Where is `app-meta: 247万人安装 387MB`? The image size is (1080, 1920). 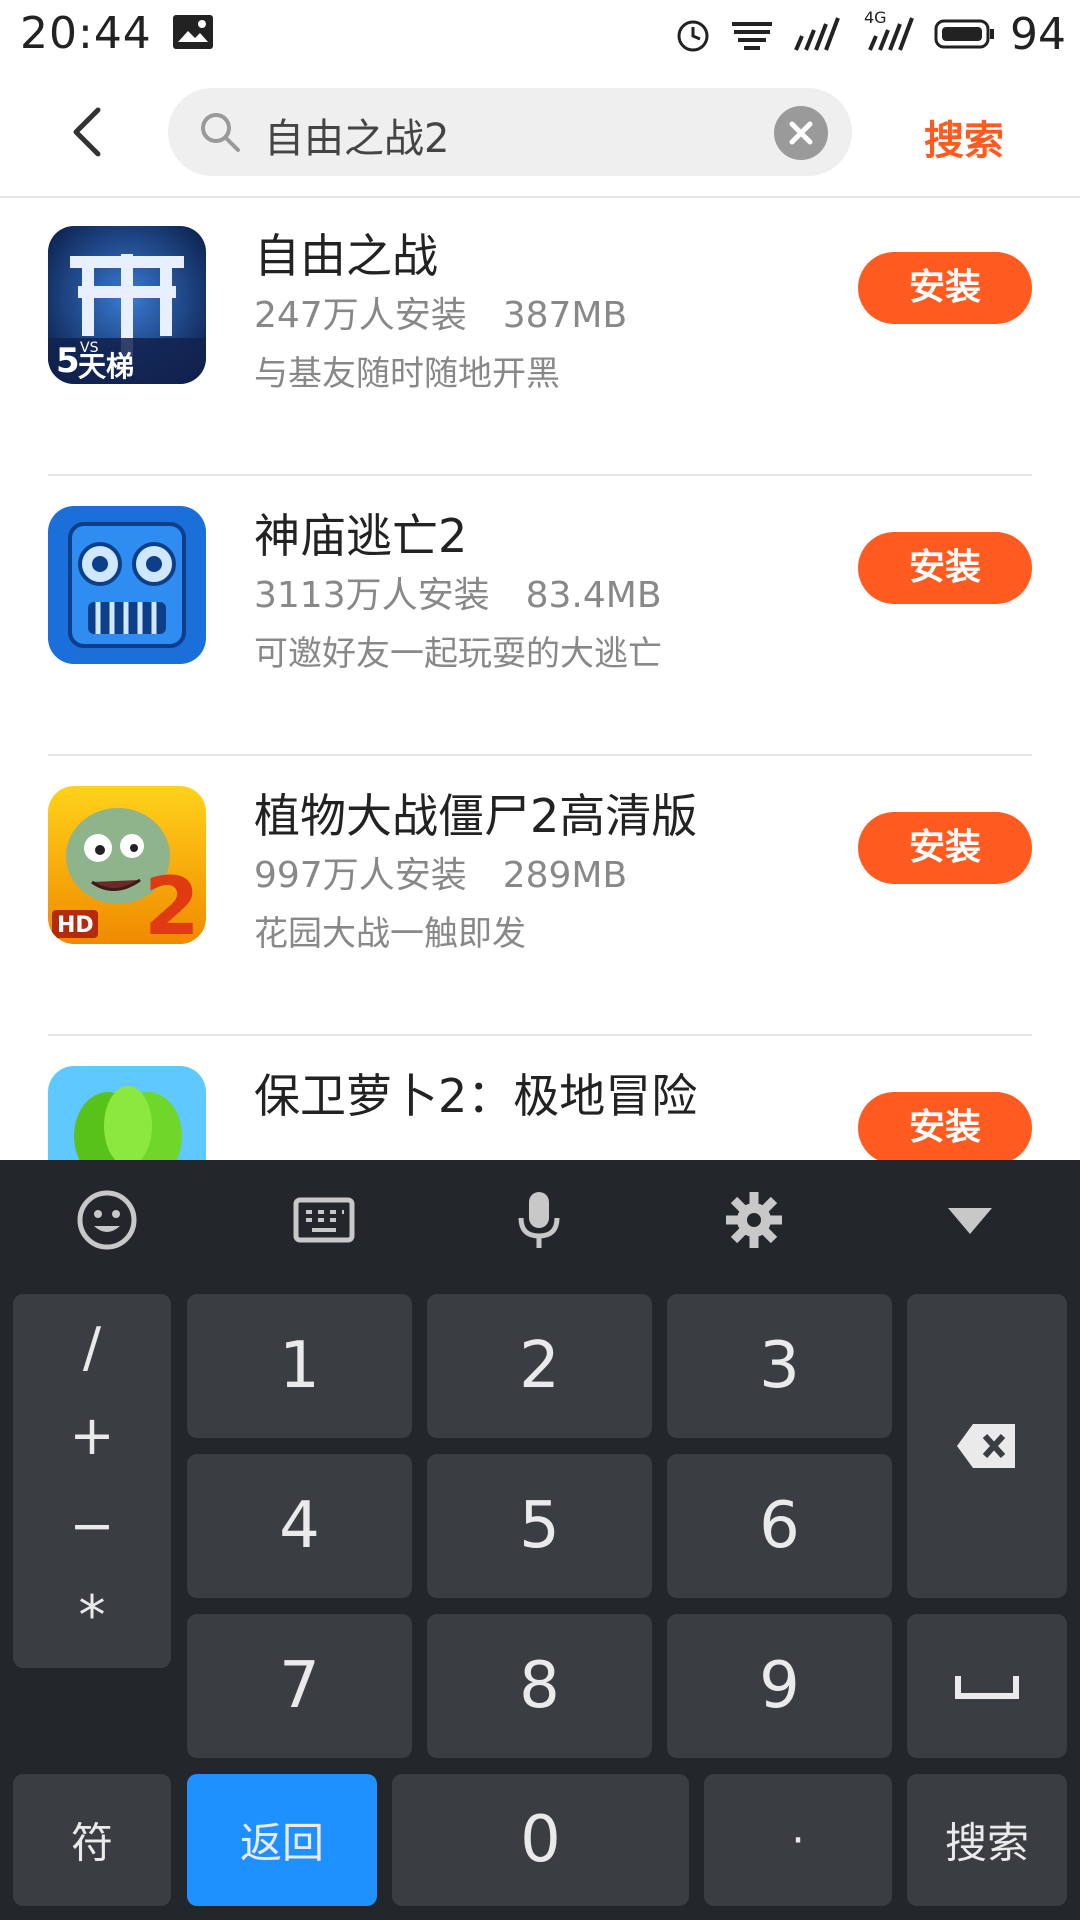 app-meta: 247万人安装 387MB is located at coordinates (440, 312).